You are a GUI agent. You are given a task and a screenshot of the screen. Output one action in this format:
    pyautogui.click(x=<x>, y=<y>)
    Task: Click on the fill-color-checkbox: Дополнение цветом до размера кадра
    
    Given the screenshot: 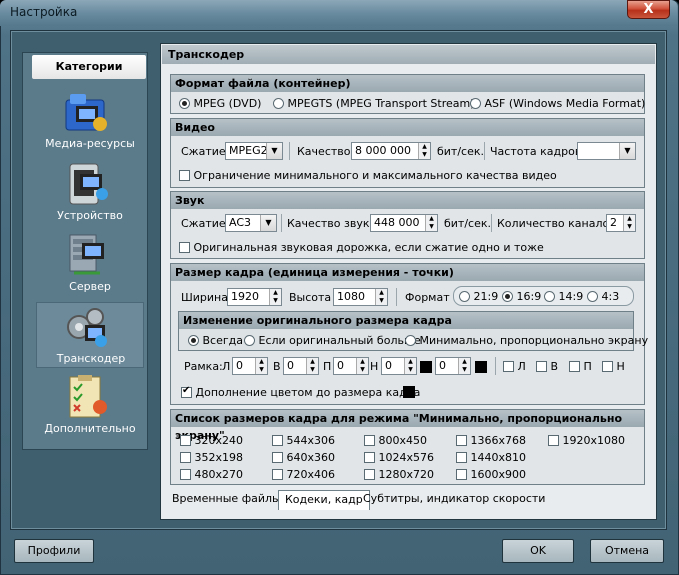 What is the action you would take?
    pyautogui.click(x=300, y=392)
    